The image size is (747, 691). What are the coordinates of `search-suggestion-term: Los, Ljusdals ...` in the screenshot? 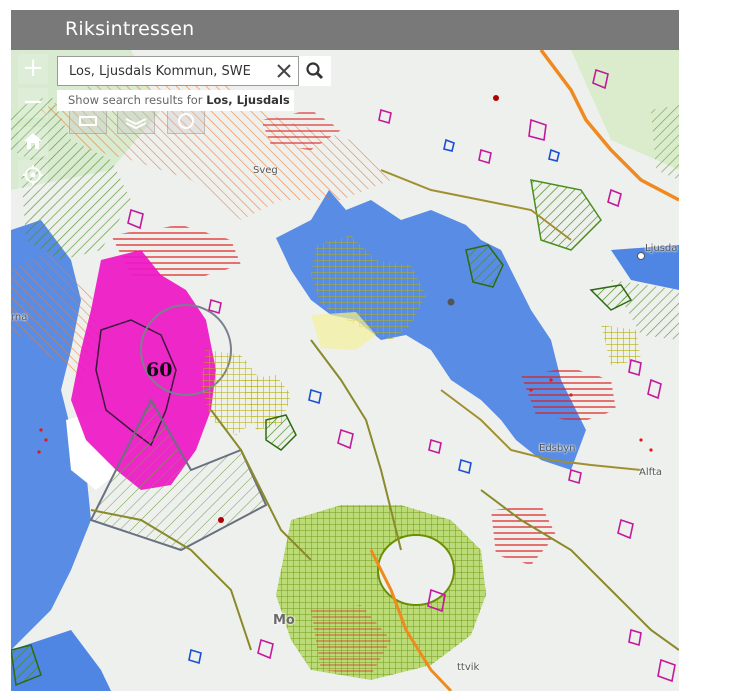 It's located at (250, 100).